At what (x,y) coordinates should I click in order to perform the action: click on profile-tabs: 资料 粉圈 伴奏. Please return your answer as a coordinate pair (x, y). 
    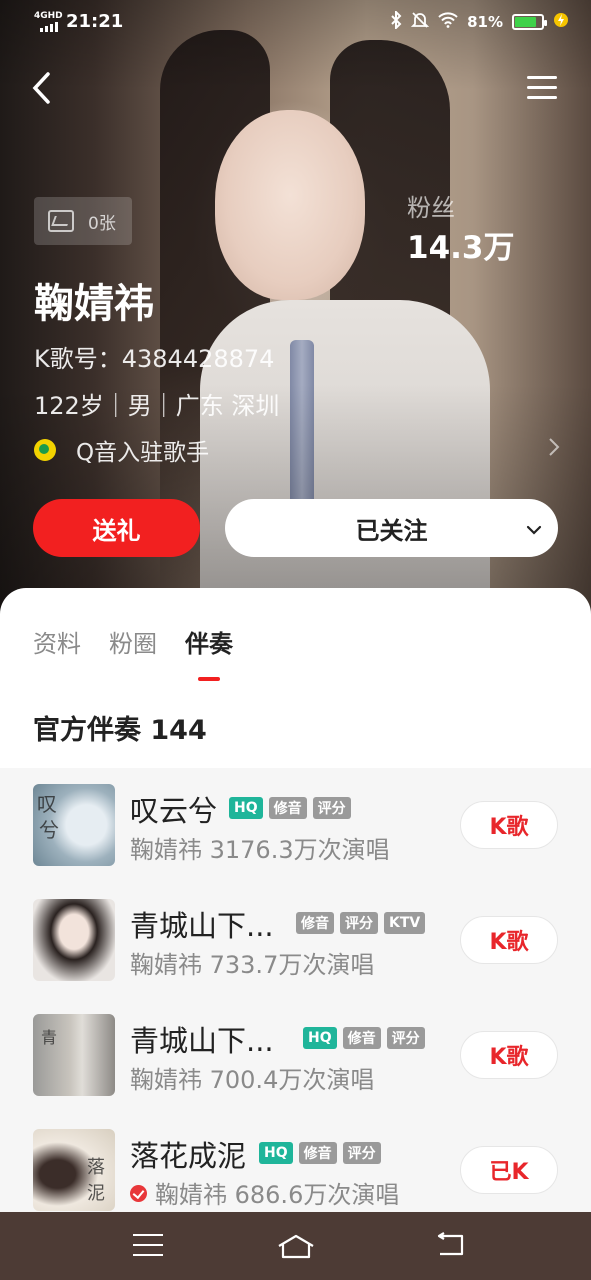
    Looking at the image, I should click on (133, 652).